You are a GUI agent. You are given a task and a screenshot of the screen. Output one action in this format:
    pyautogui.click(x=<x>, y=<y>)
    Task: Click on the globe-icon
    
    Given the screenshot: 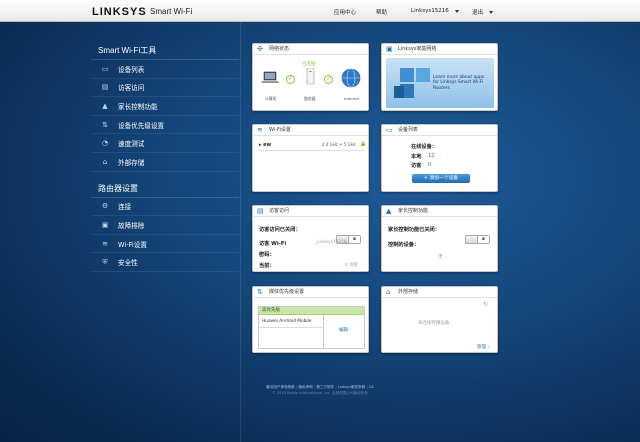 What is the action you would take?
    pyautogui.click(x=351, y=79)
    